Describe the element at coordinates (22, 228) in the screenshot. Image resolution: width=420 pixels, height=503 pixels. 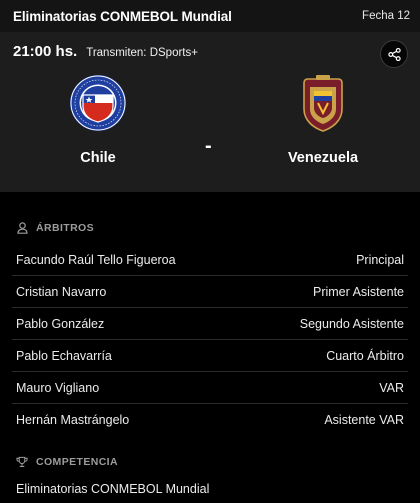
I see `person-icon` at that location.